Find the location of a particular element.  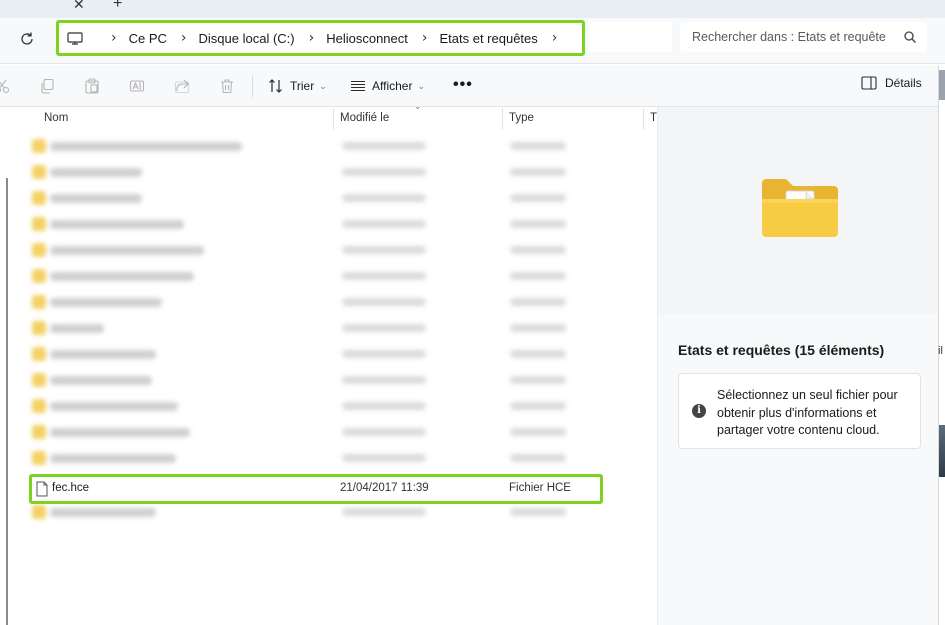

rename-icon is located at coordinates (137, 86).